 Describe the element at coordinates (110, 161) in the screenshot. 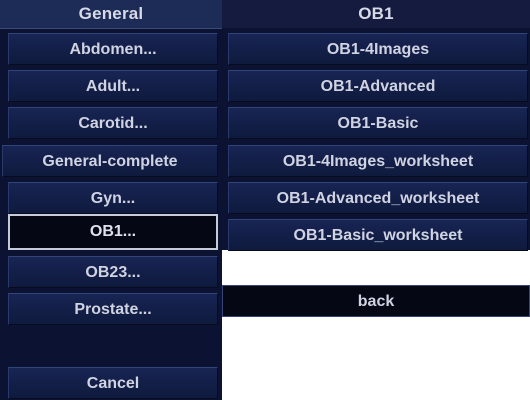

I see `category-item-general-complete: General-complete` at that location.